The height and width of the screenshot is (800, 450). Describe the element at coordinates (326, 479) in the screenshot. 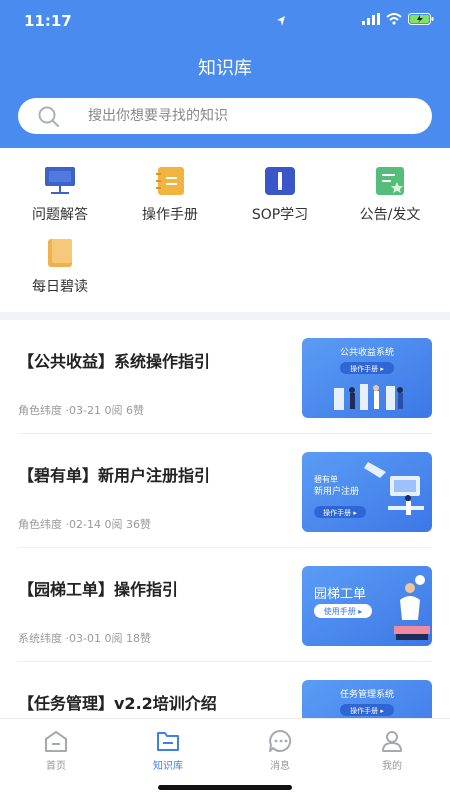

I see `thumb-title: 碧有单` at that location.